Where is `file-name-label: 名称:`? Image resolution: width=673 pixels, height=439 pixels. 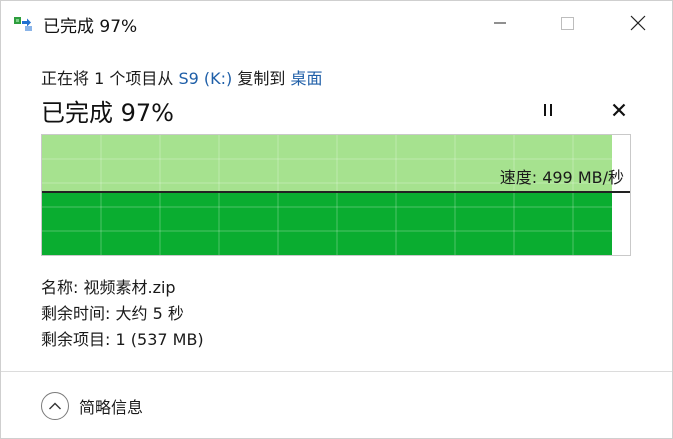
file-name-label: 名称: is located at coordinates (60, 287).